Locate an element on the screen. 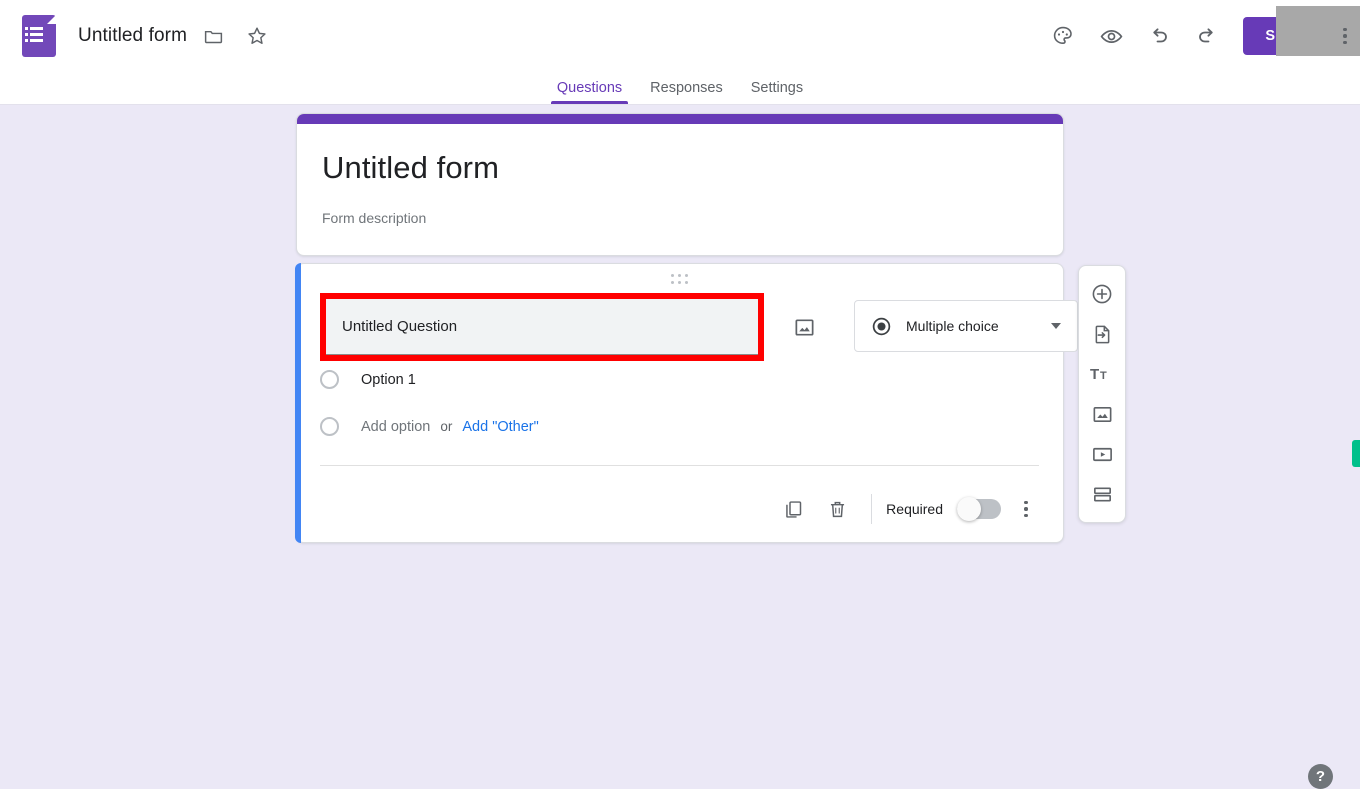  tab-settings: Settings is located at coordinates (777, 92).